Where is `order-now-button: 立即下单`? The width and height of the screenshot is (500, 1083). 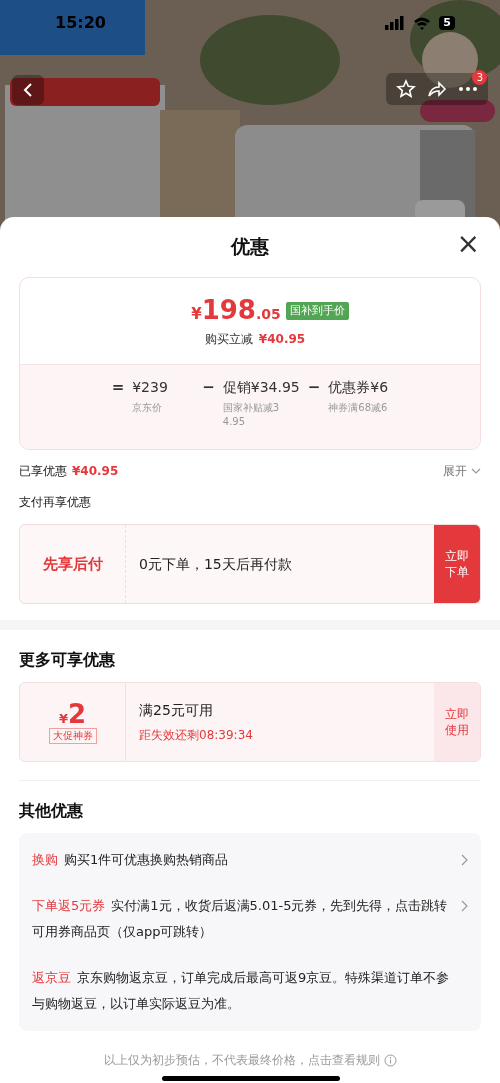
order-now-button: 立即下单 is located at coordinates (457, 564).